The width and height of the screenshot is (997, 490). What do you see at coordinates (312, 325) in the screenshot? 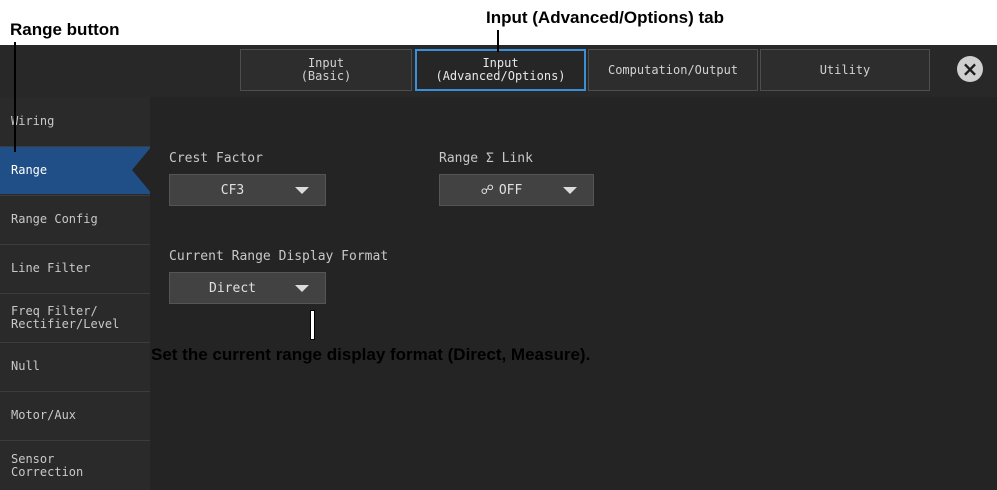
I see `display-format-pointer` at bounding box center [312, 325].